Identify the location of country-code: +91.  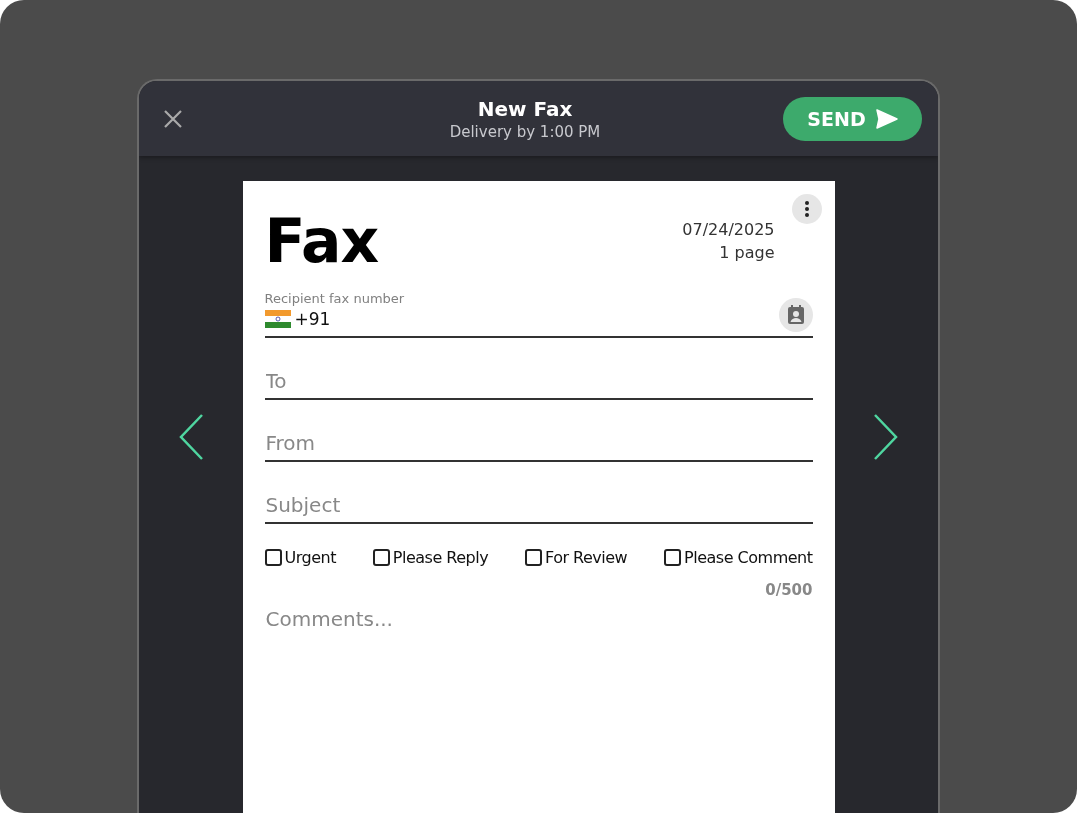
(313, 319).